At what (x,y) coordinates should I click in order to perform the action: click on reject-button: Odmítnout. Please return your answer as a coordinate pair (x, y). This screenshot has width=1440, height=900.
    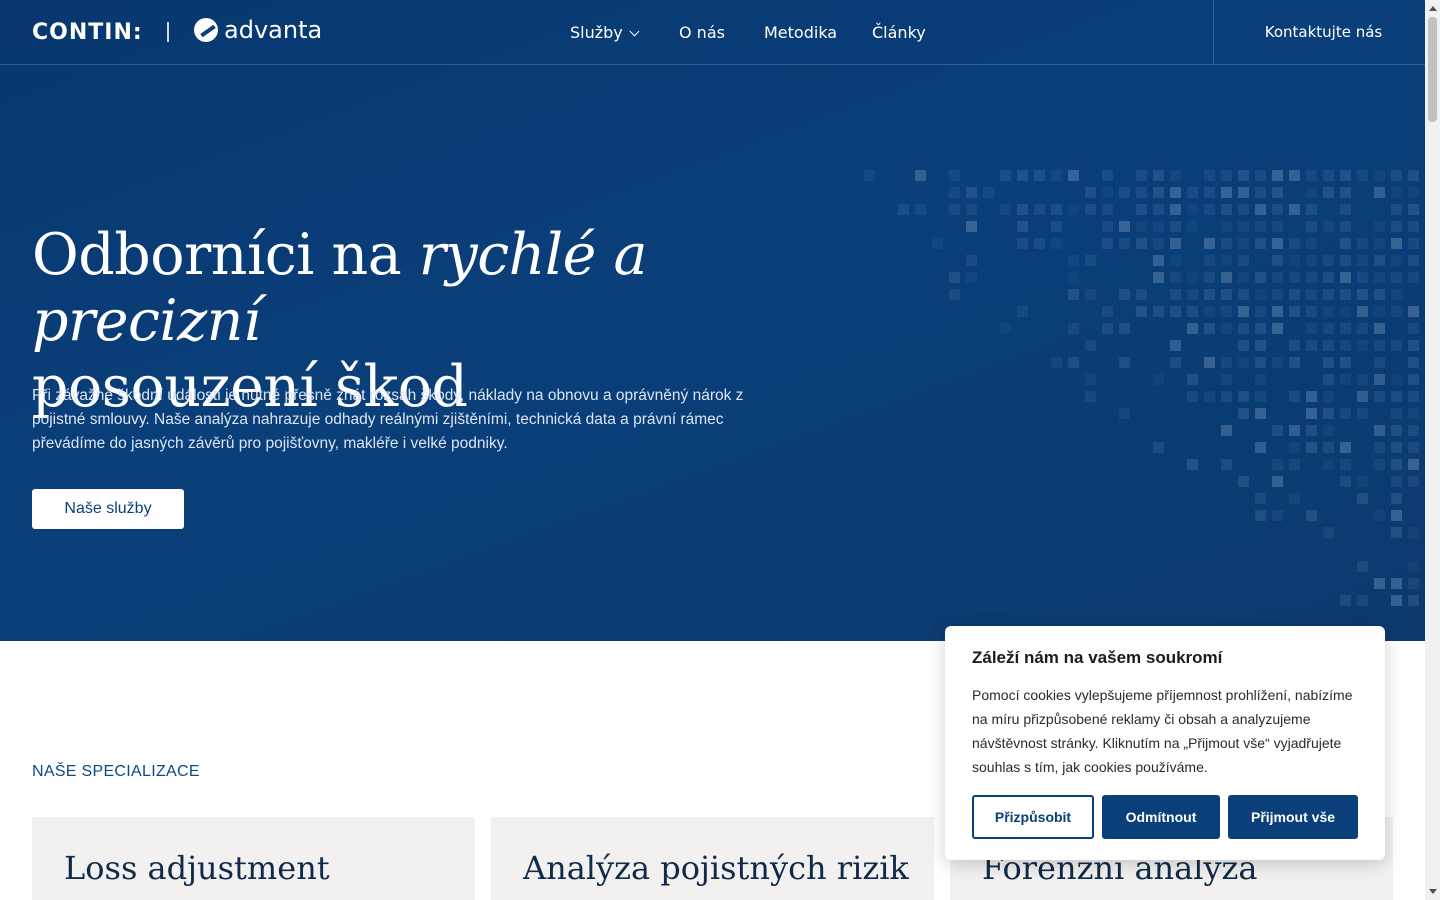
    Looking at the image, I should click on (1161, 817).